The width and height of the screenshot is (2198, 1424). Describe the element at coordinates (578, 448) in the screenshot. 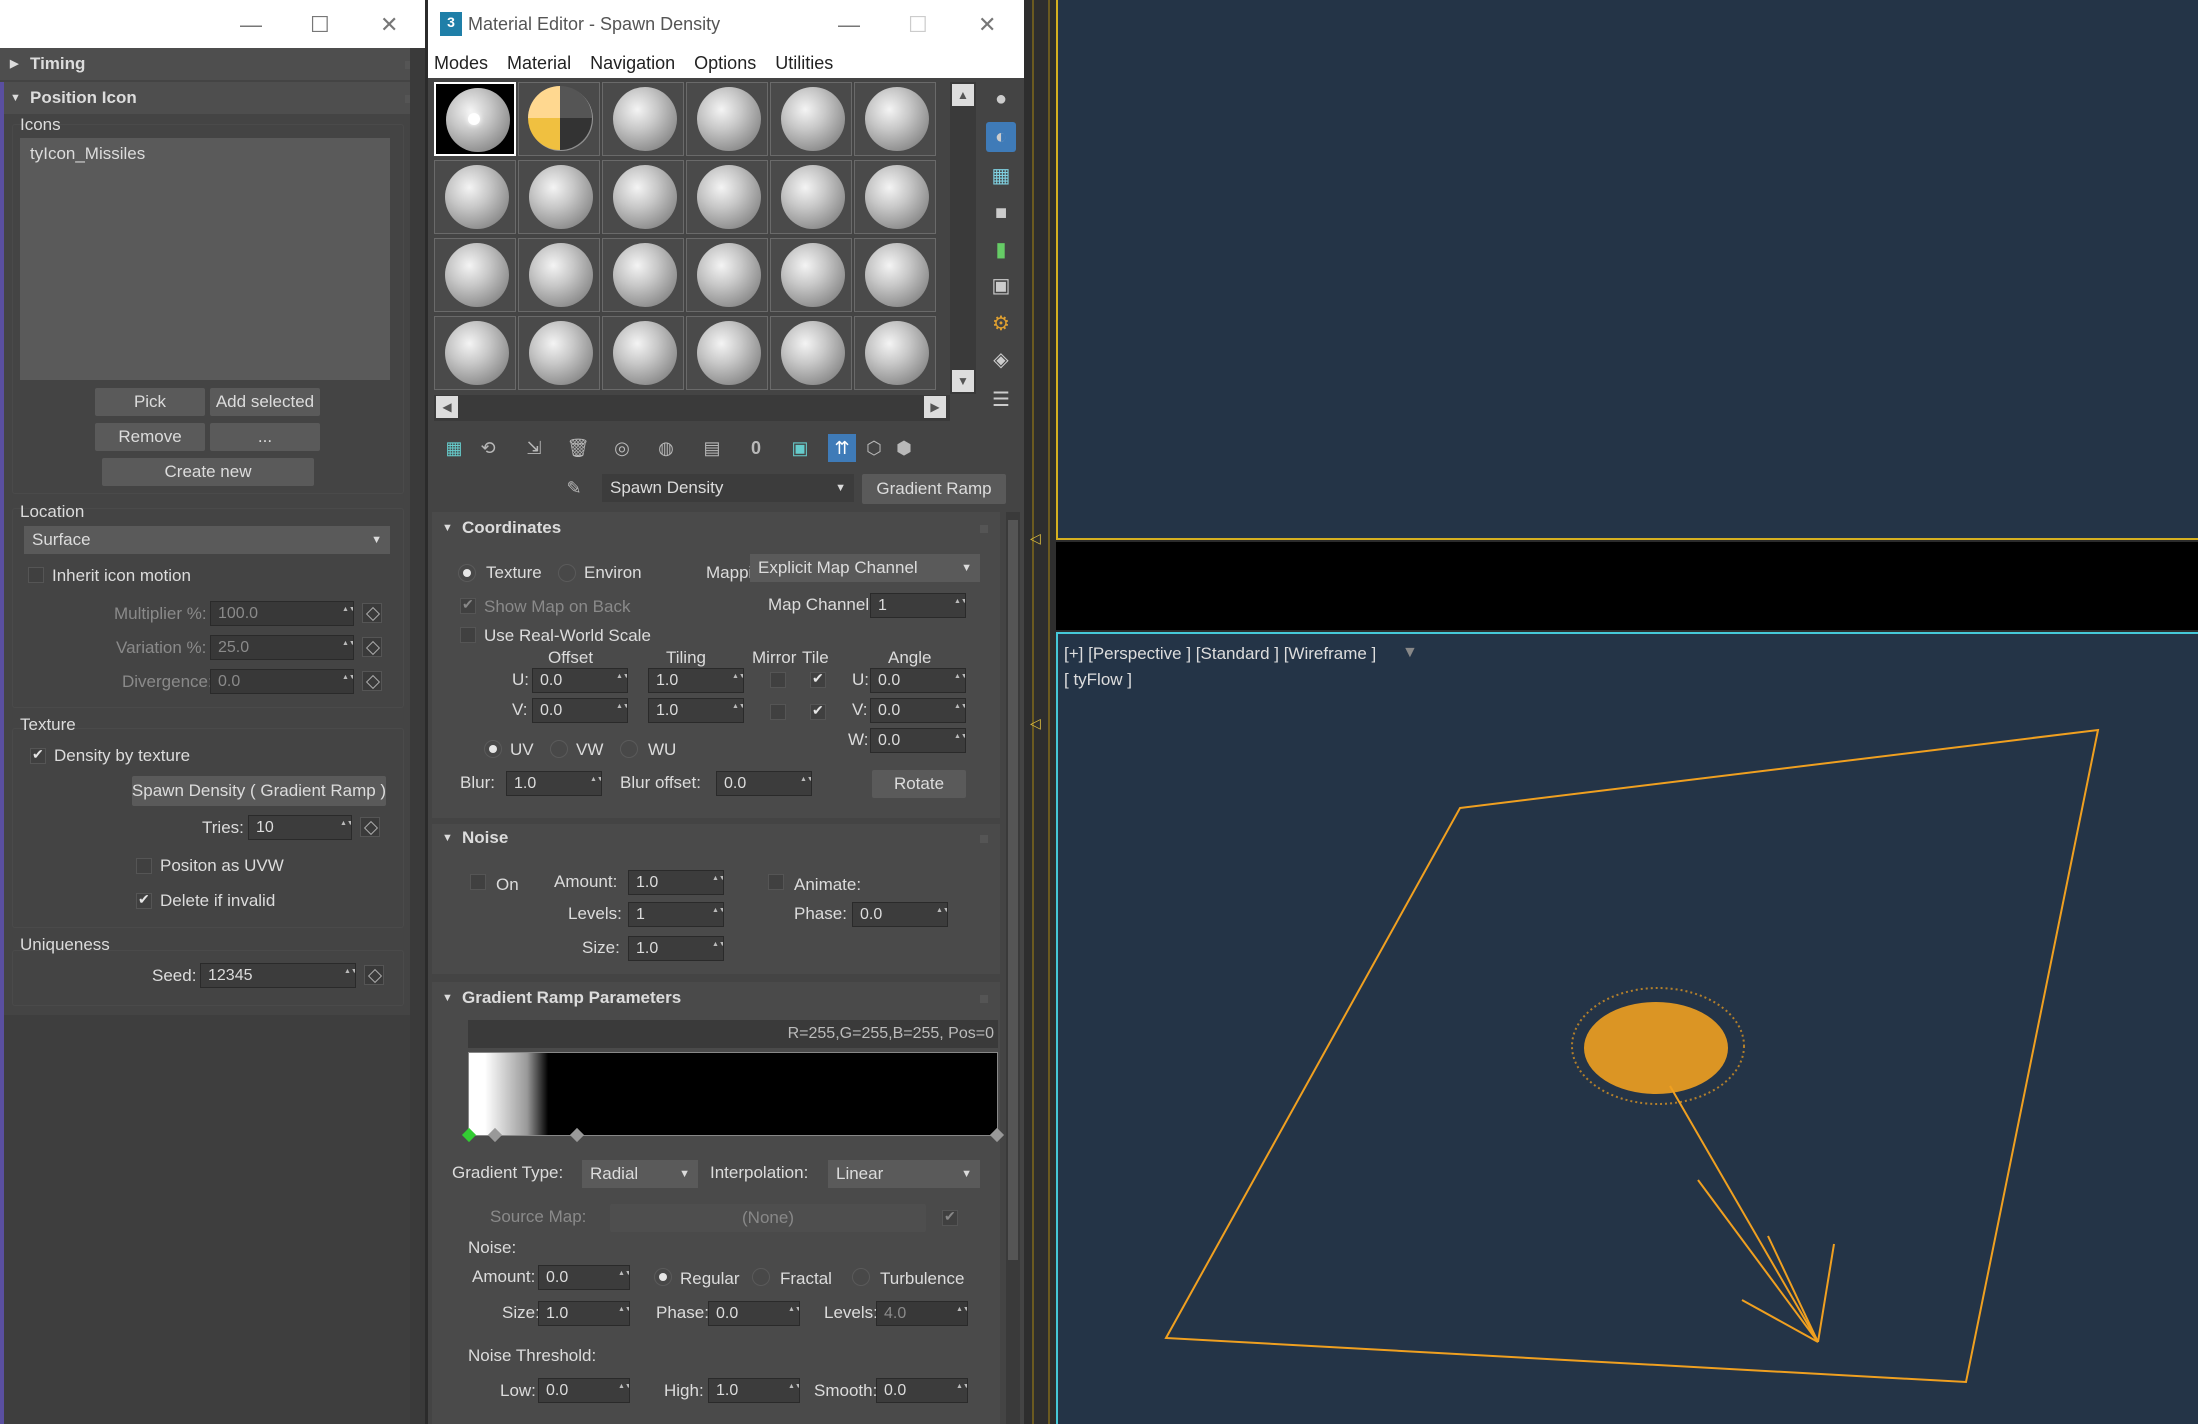

I see `delete-material-icon: 🗑` at that location.